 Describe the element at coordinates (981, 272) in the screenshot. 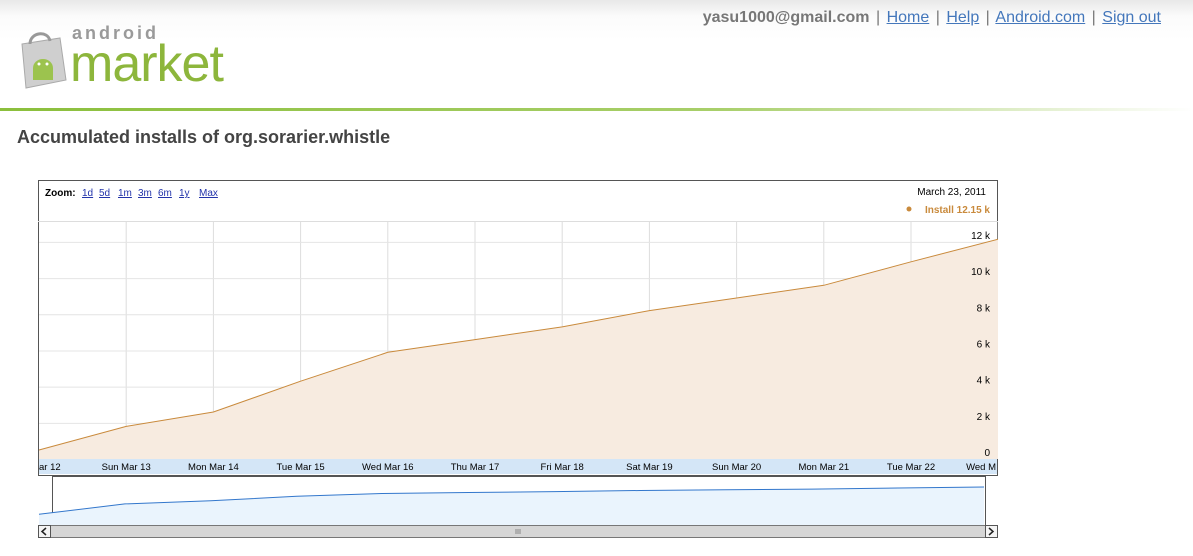

I see `y-tick-label: 10 k` at that location.